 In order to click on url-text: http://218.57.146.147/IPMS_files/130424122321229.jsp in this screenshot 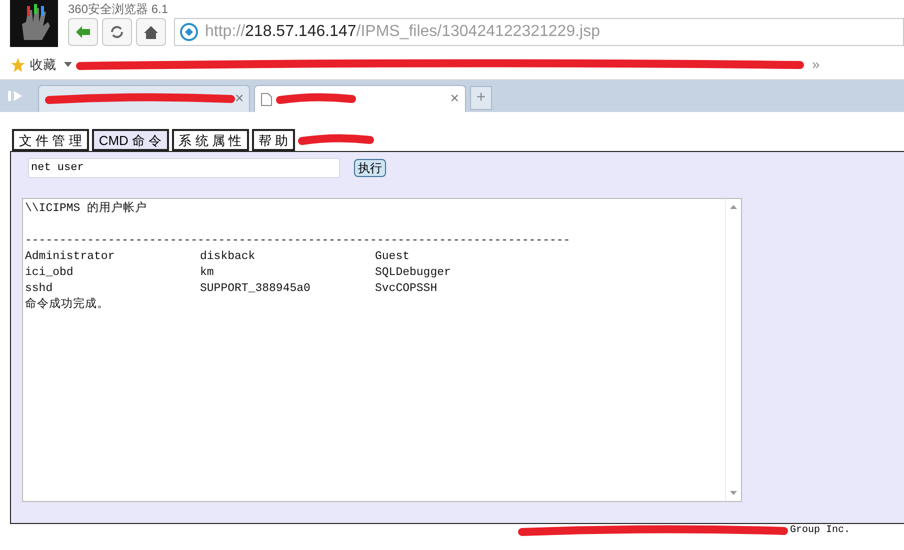, I will do `click(402, 32)`.